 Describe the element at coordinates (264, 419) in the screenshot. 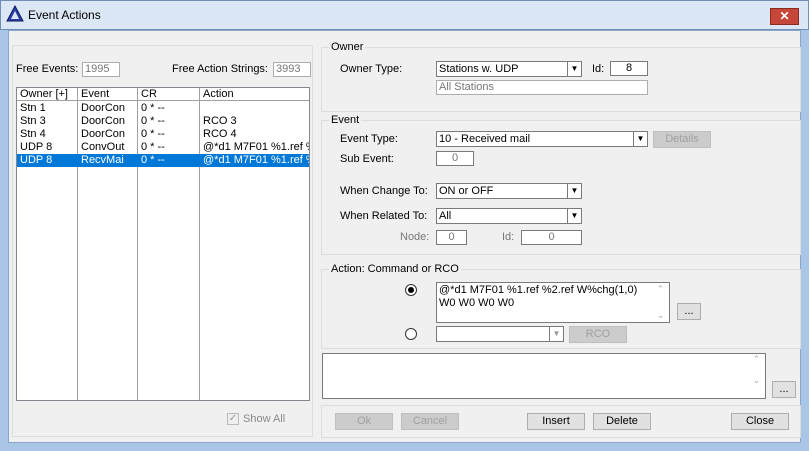

I see `show-all-label: Show All` at that location.